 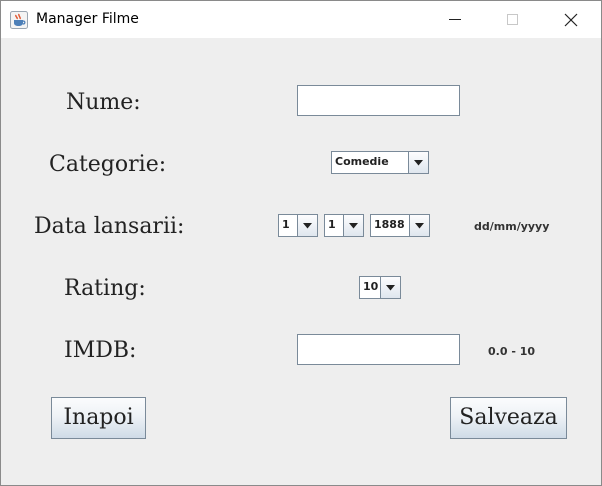 I want to click on name-field, so click(x=378, y=100).